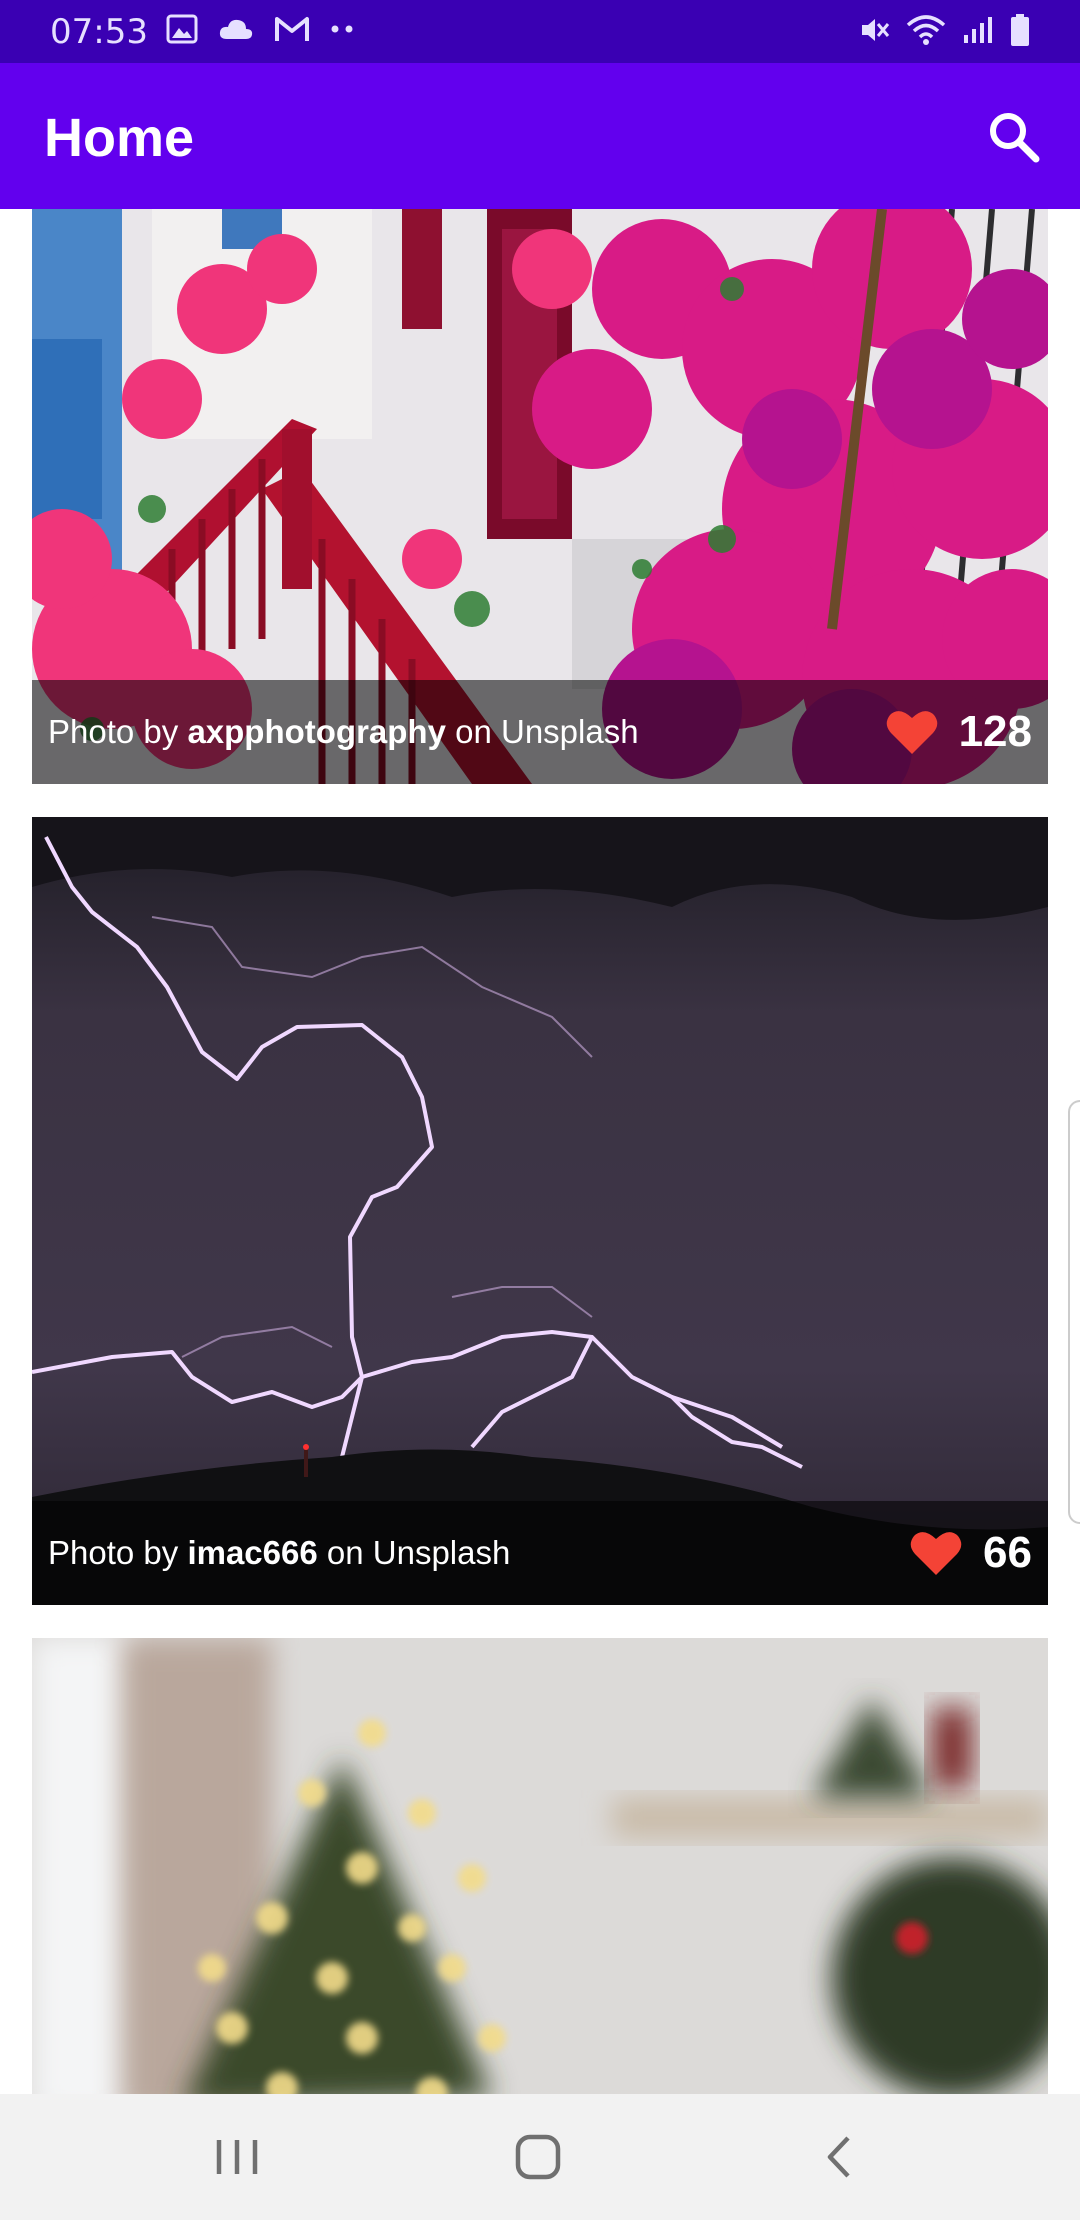 This screenshot has width=1080, height=2220. Describe the element at coordinates (540, 31) in the screenshot. I see `status-bar: 07:53` at that location.